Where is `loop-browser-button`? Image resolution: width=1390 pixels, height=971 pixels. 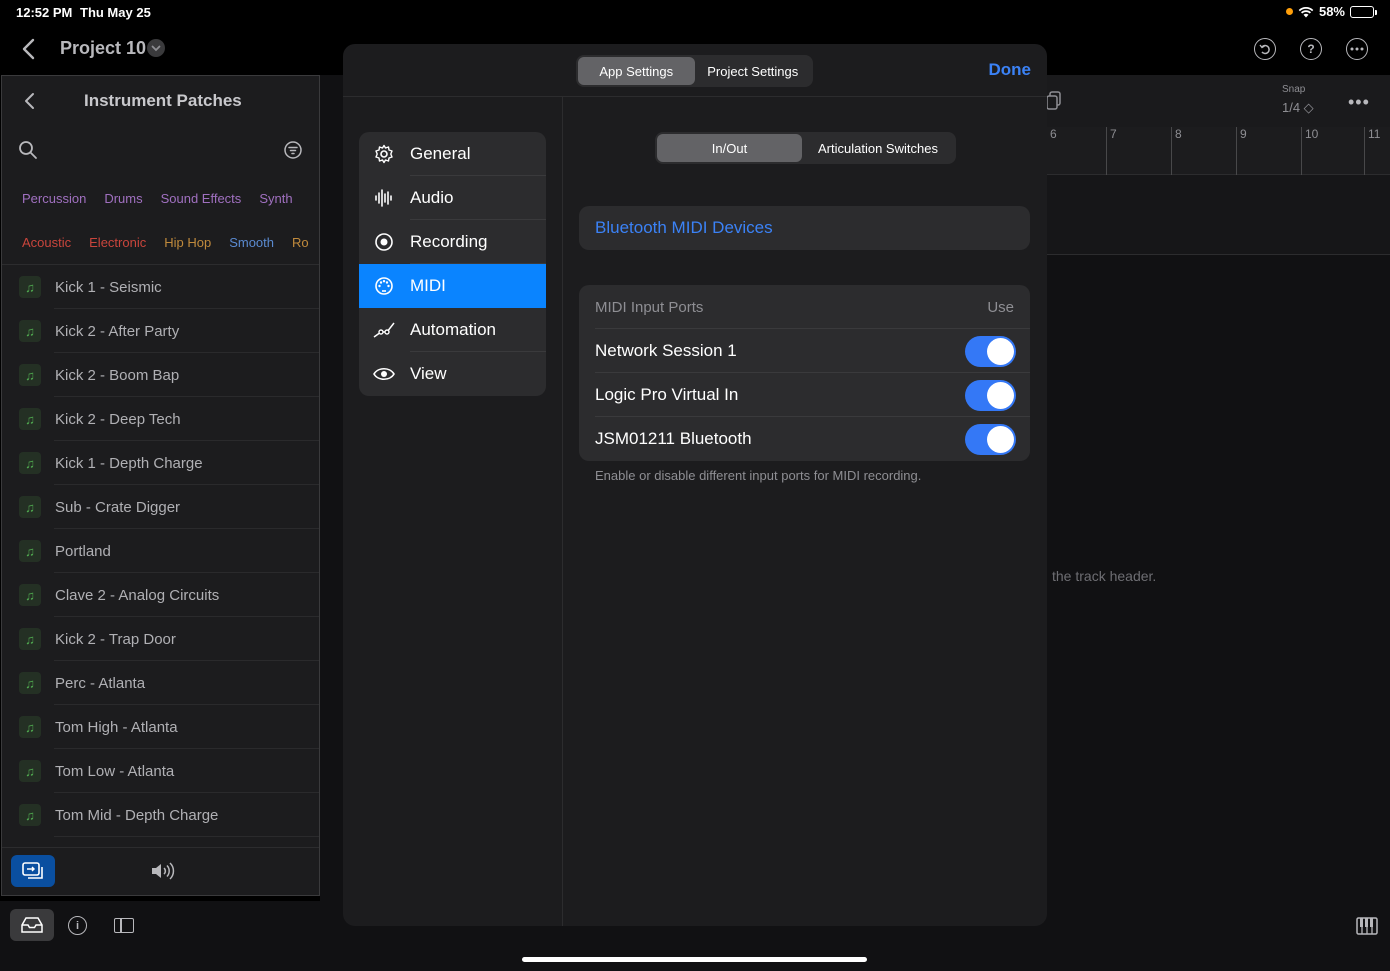 loop-browser-button is located at coordinates (33, 871).